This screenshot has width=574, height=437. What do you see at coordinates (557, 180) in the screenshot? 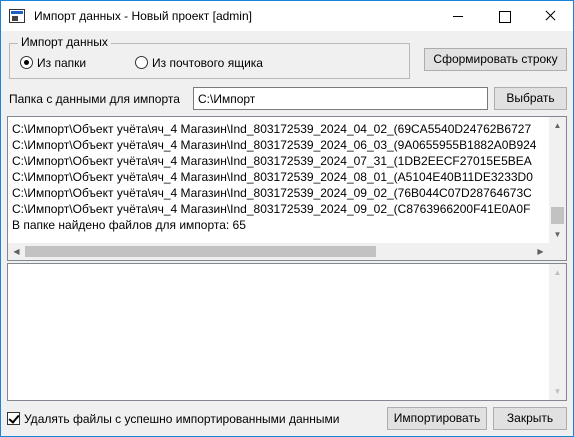
I see `log-vertical-scrollbar: ▲ ▼` at bounding box center [557, 180].